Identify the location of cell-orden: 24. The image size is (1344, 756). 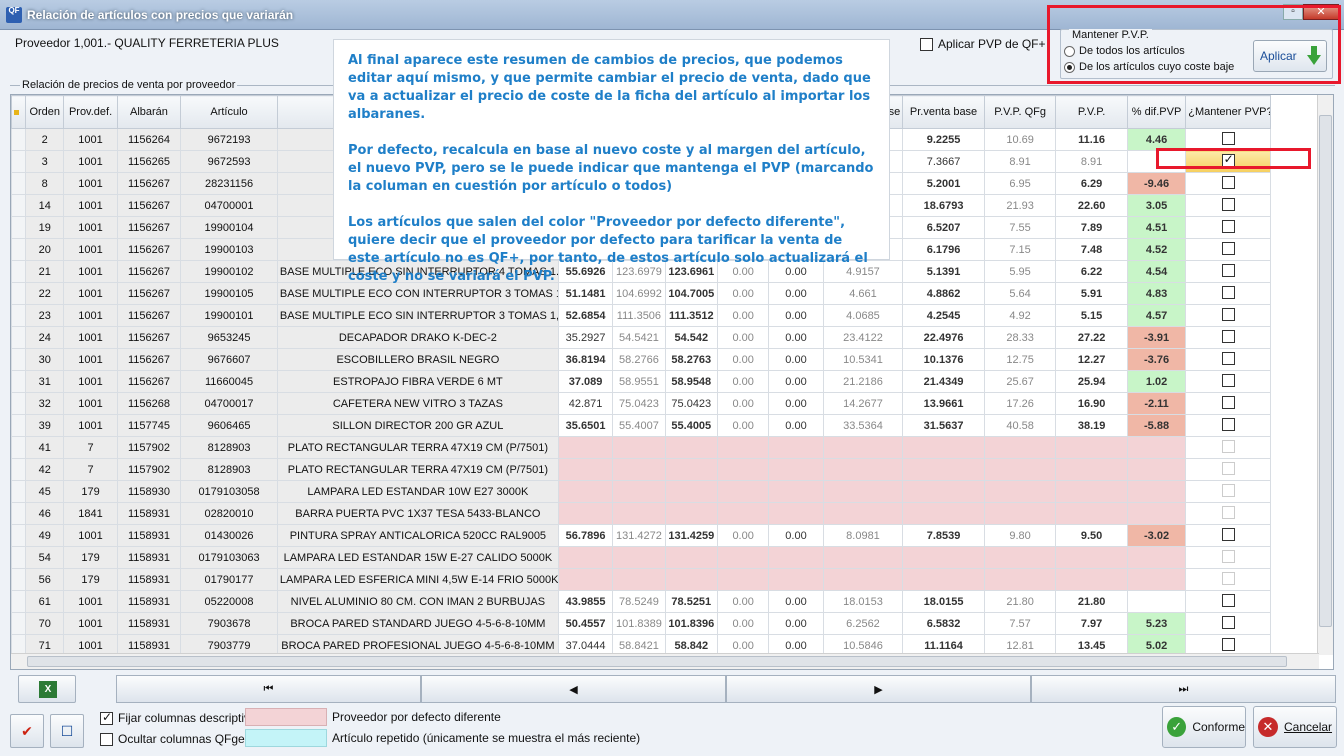
(45, 337).